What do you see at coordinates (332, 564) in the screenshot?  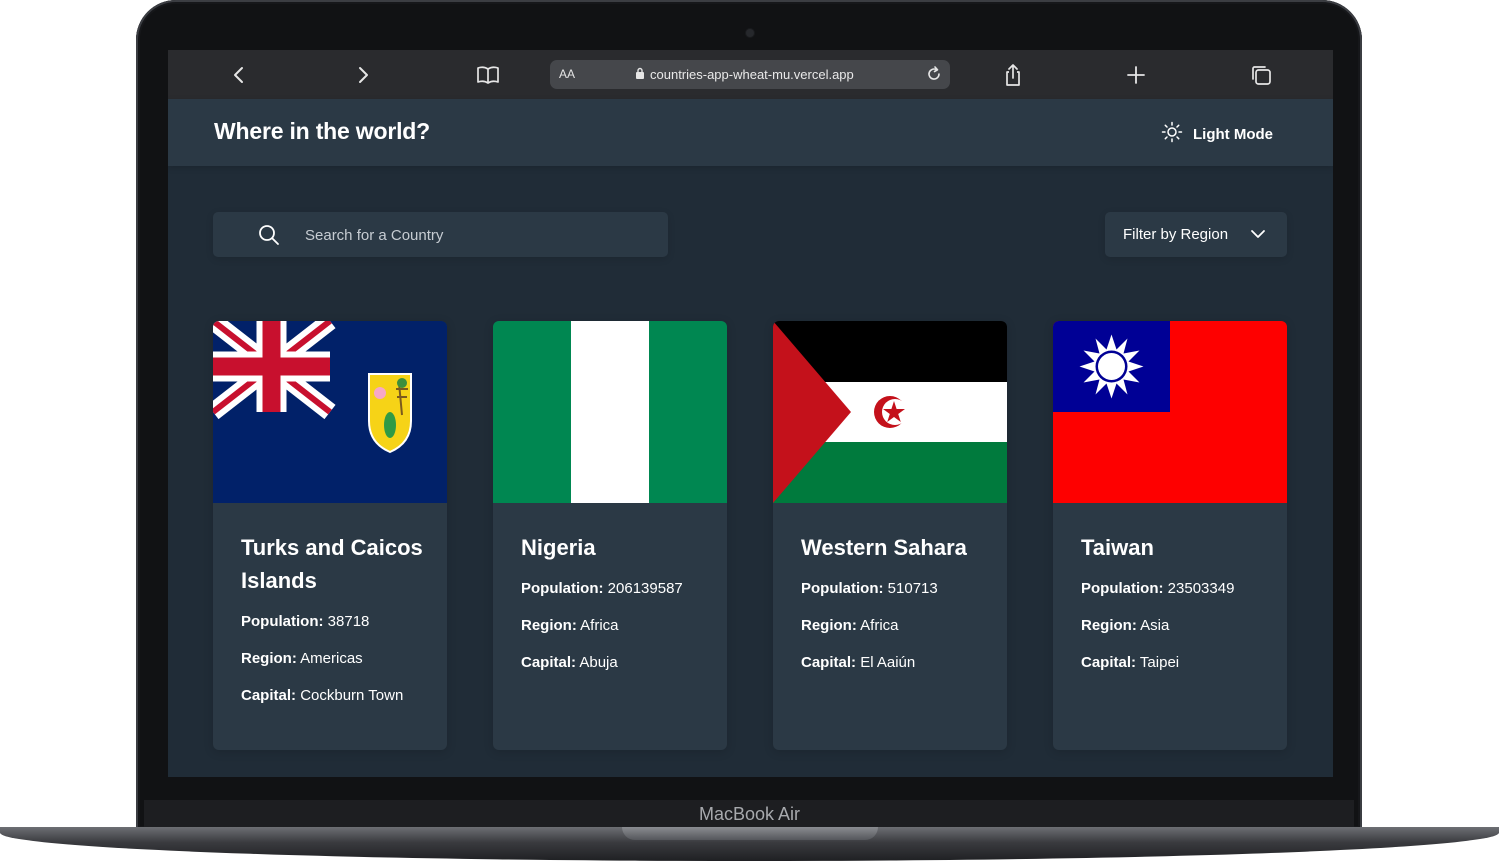 I see `country-name: Turks and Caicos Islands` at bounding box center [332, 564].